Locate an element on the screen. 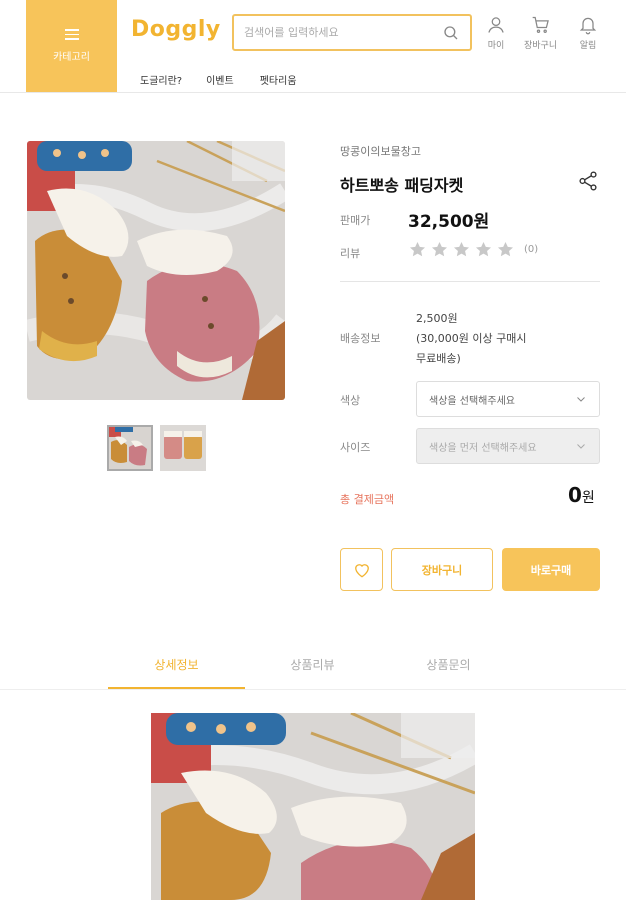  shipping-label: 배송정보 is located at coordinates (360, 338).